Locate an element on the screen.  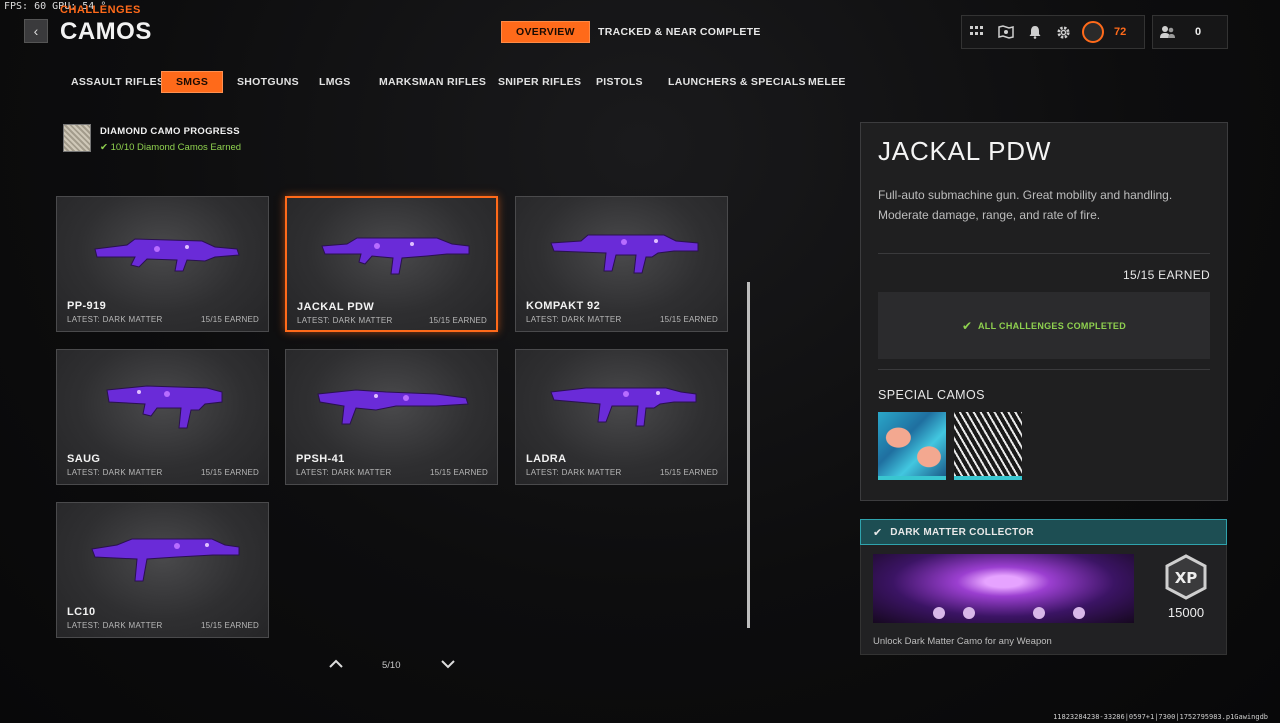
tab-shotguns: SHOTGUNS is located at coordinates (268, 82).